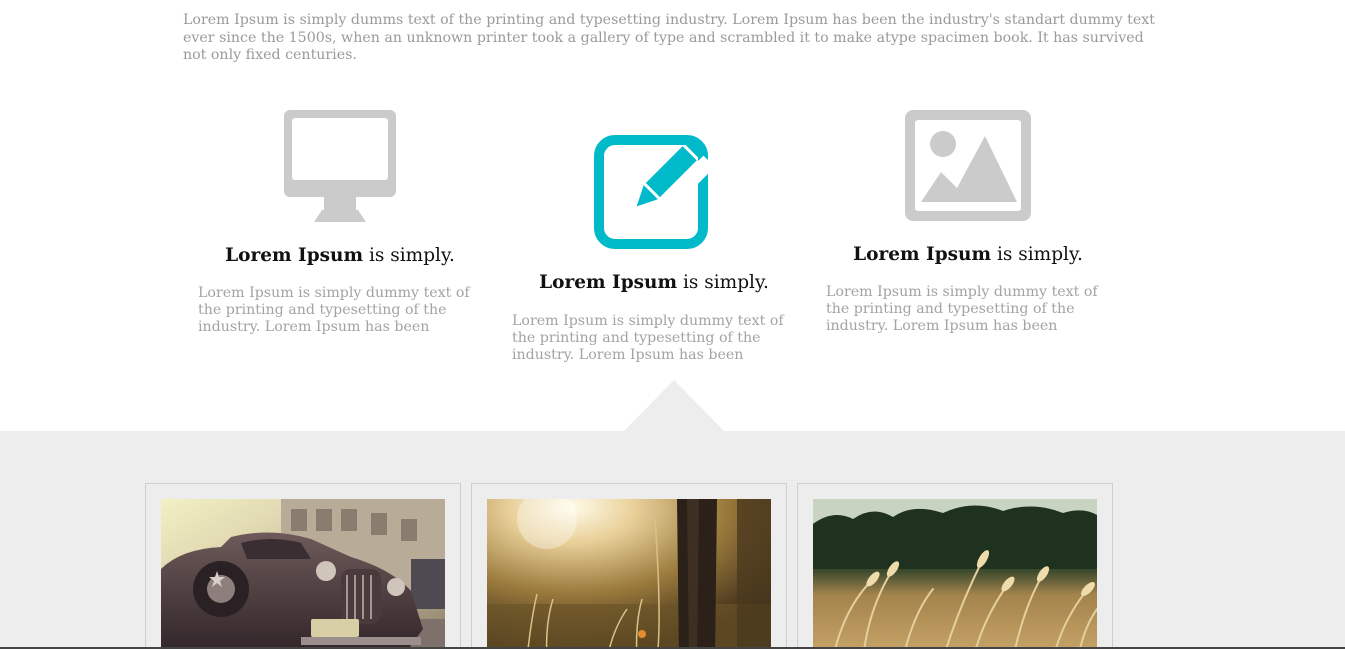 The image size is (1345, 649). Describe the element at coordinates (654, 193) in the screenshot. I see `edit-icon` at that location.